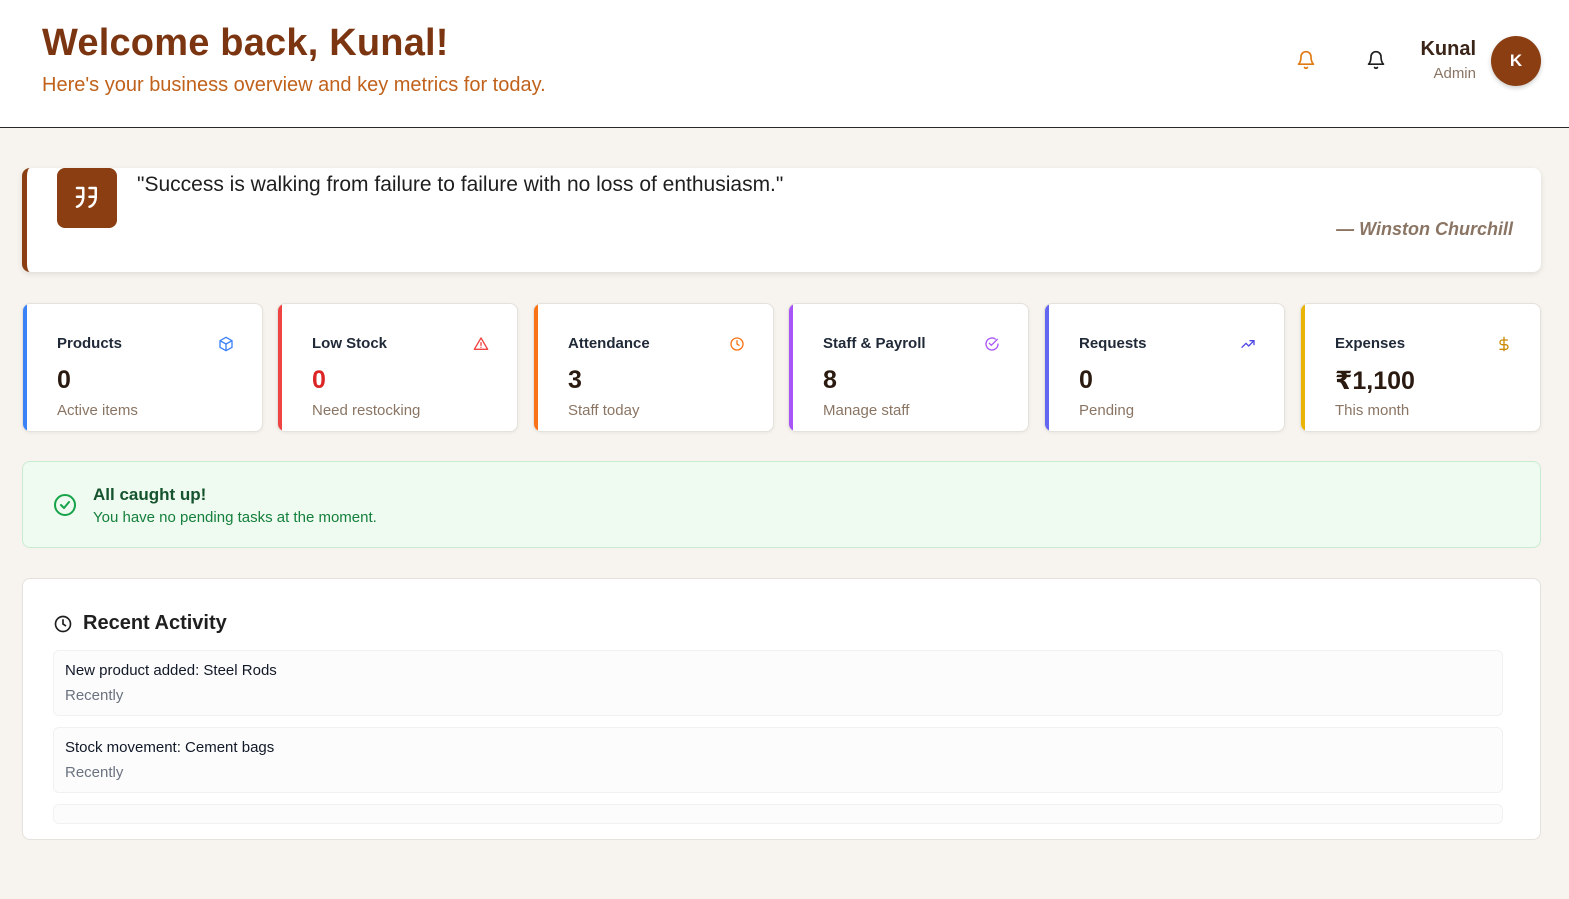 This screenshot has height=899, width=1569. Describe the element at coordinates (226, 344) in the screenshot. I see `box-icon` at that location.